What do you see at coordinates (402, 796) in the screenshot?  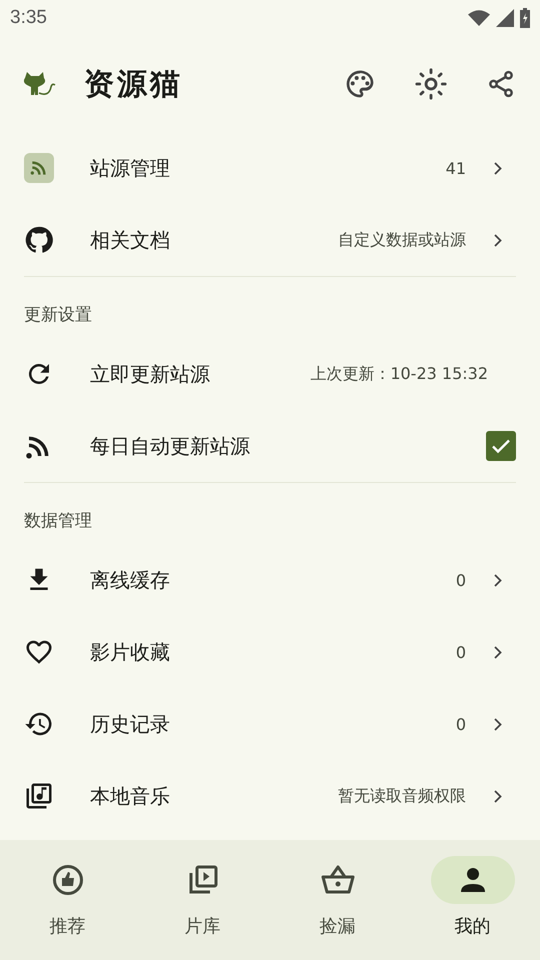 I see `row-value: 暂无读取音频权限` at bounding box center [402, 796].